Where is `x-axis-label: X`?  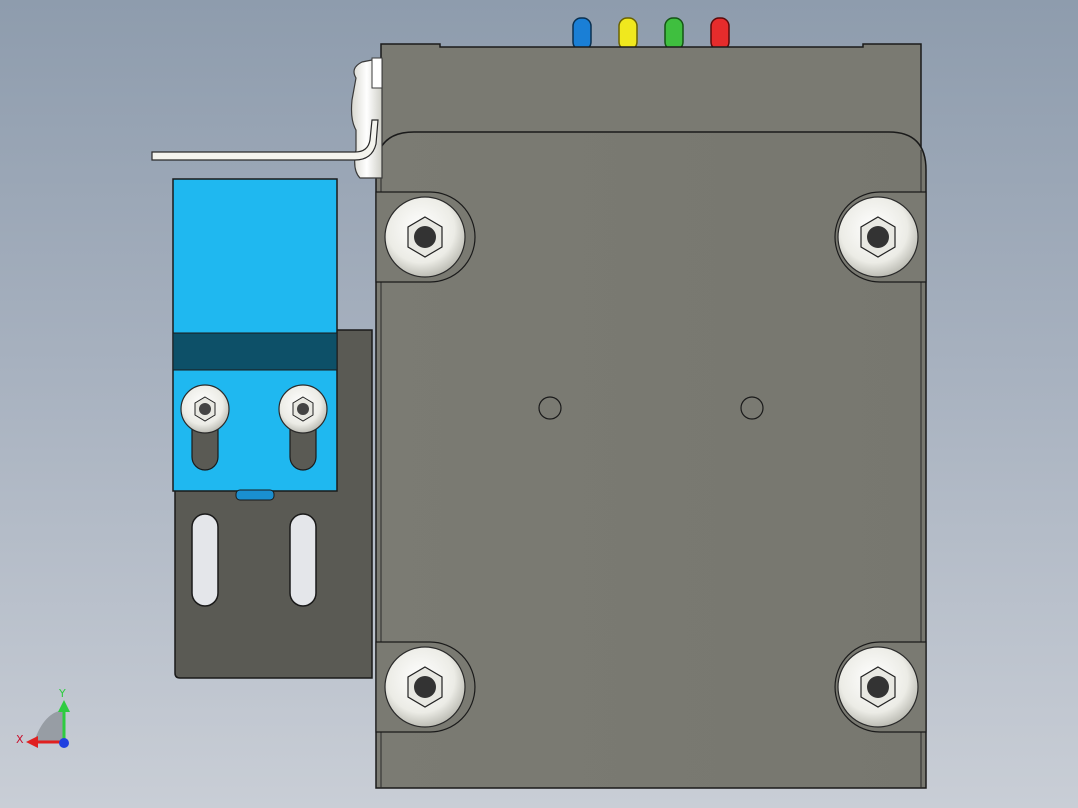
x-axis-label: X is located at coordinates (20, 739).